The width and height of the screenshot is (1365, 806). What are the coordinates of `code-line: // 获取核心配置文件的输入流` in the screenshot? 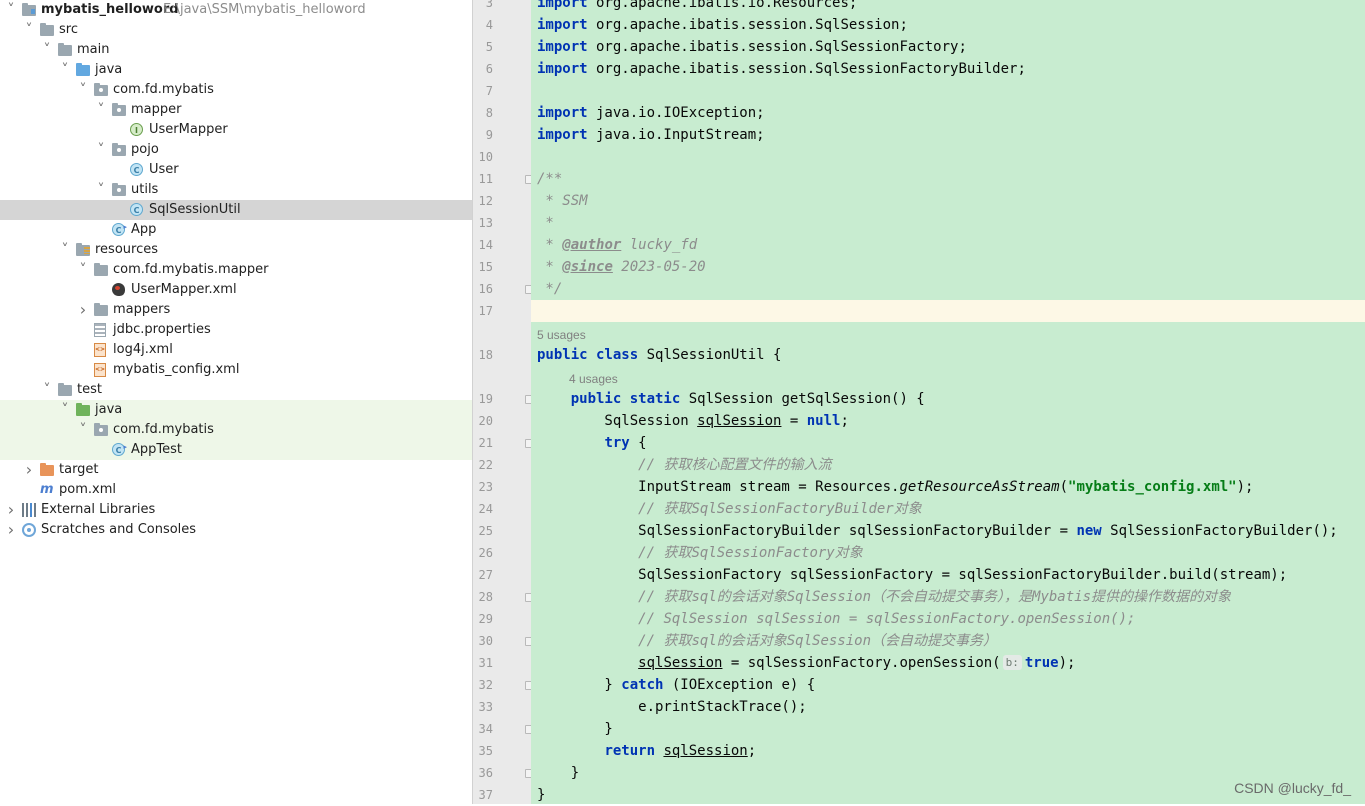 It's located at (684, 465).